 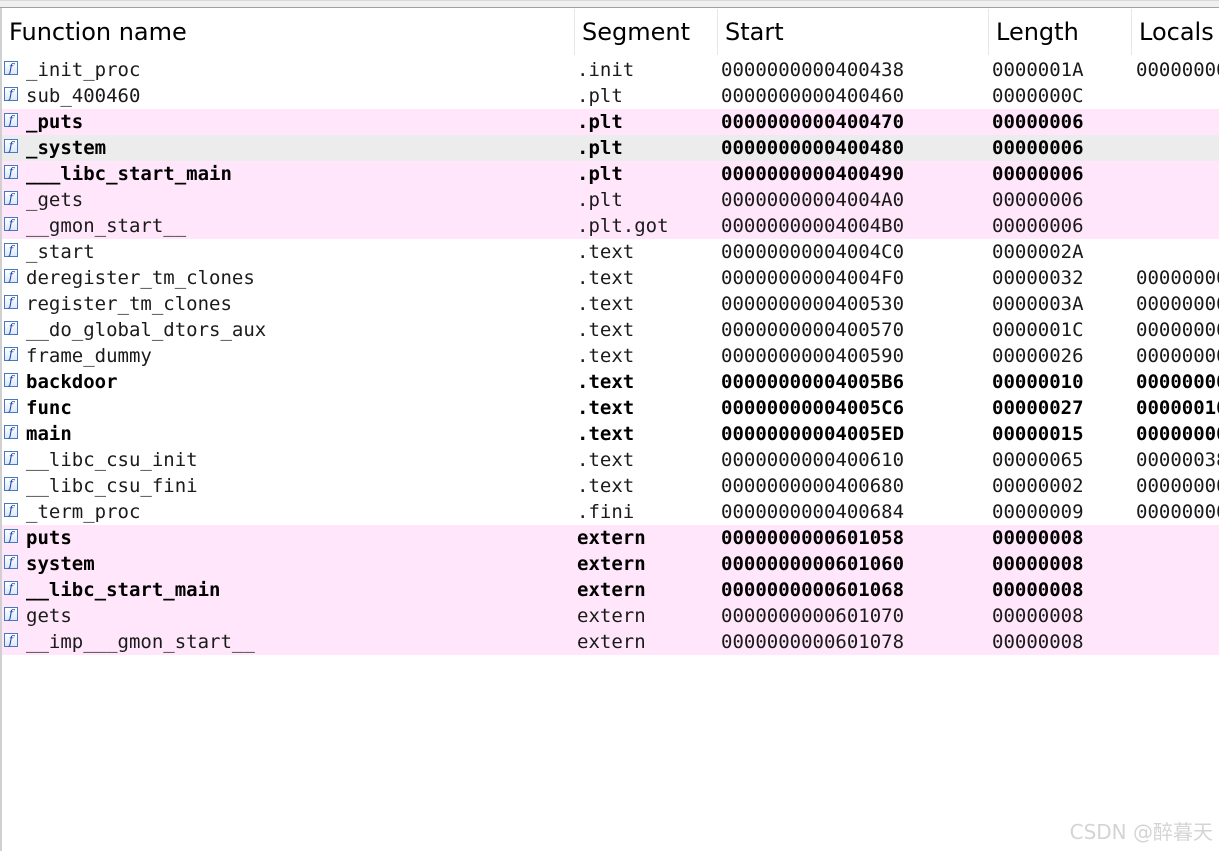 I want to click on table-row: f _puts .plt 0000000000400470 00000006, so click(x=610, y=122).